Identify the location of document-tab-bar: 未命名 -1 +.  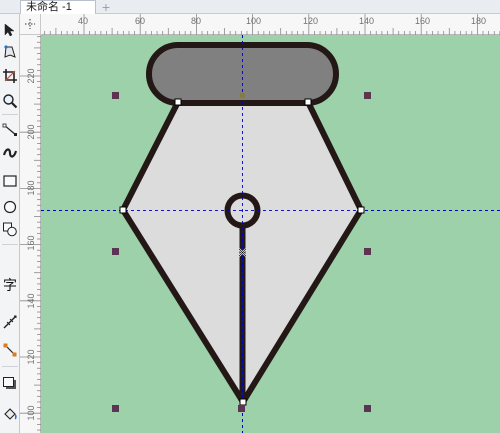
(250, 7).